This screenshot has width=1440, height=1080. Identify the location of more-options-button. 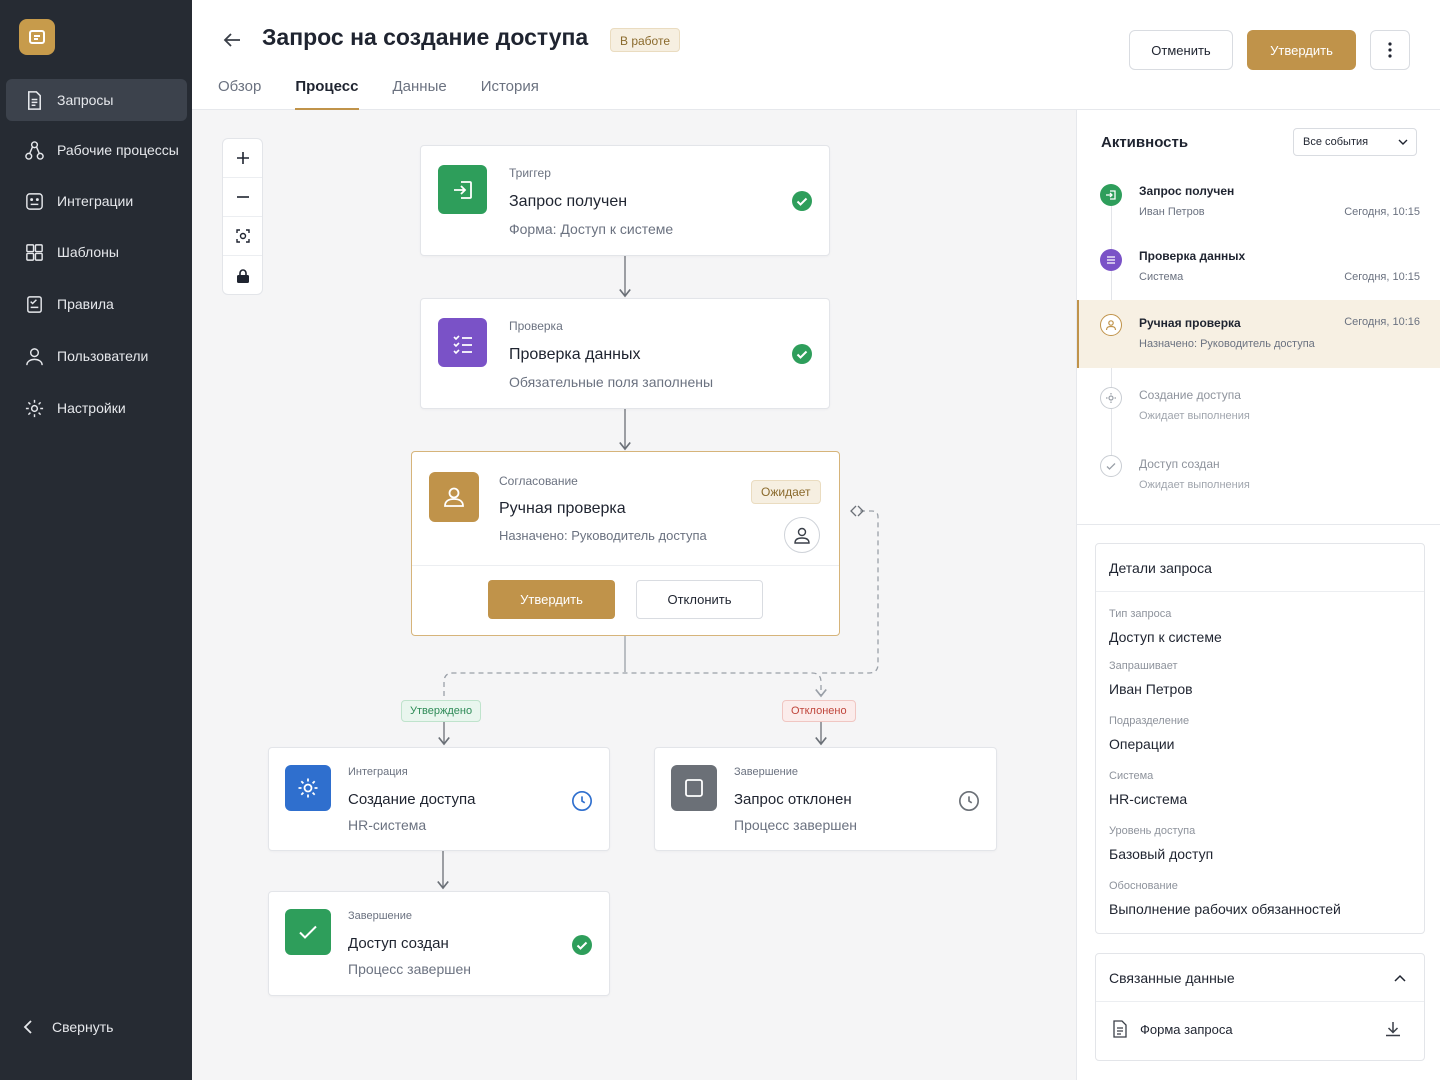
(1390, 50).